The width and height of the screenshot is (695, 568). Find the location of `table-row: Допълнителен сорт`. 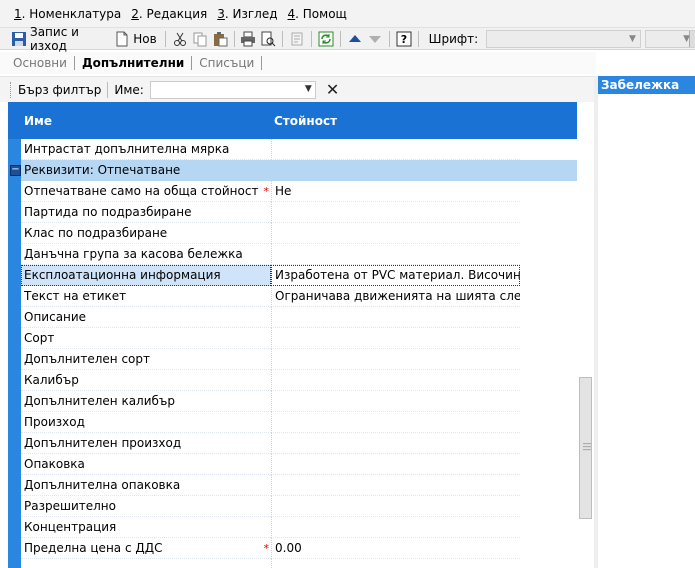

table-row: Допълнителен сорт is located at coordinates (292, 359).